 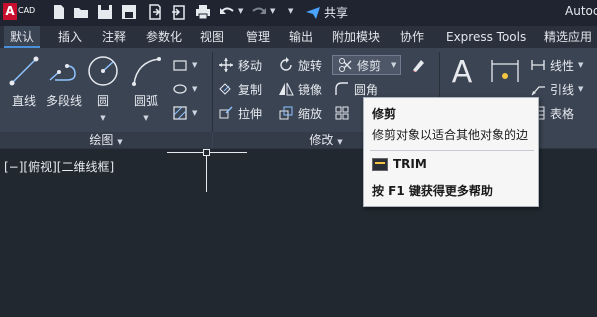 I want to click on polyline-icon, so click(x=64, y=71).